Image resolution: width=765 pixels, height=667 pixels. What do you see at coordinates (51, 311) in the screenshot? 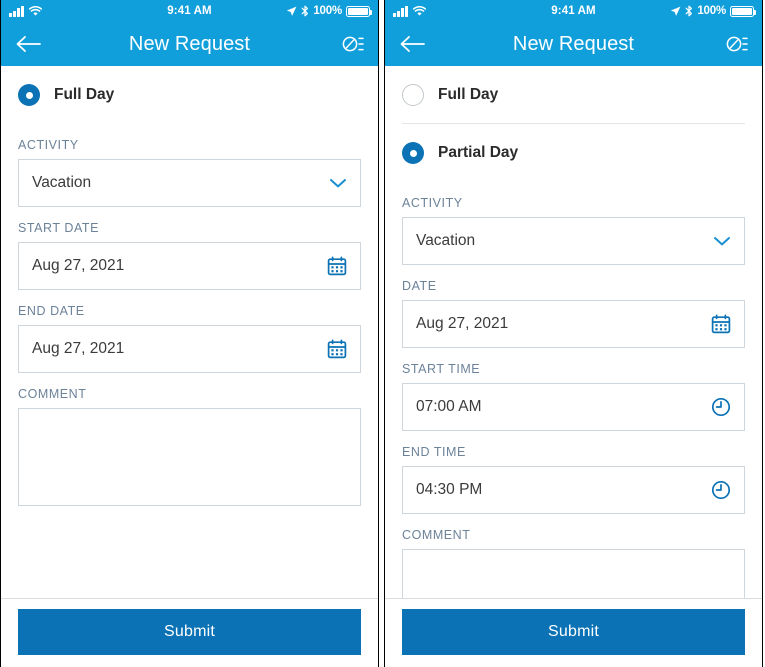
I see `field-label-end-date: END DATE` at bounding box center [51, 311].